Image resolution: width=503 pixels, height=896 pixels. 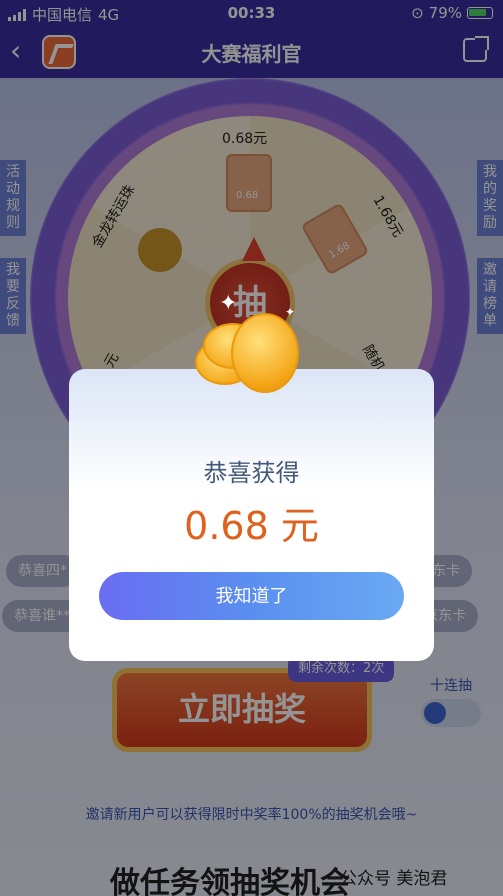 What do you see at coordinates (251, 473) in the screenshot?
I see `dialog-title: 恭喜获得` at bounding box center [251, 473].